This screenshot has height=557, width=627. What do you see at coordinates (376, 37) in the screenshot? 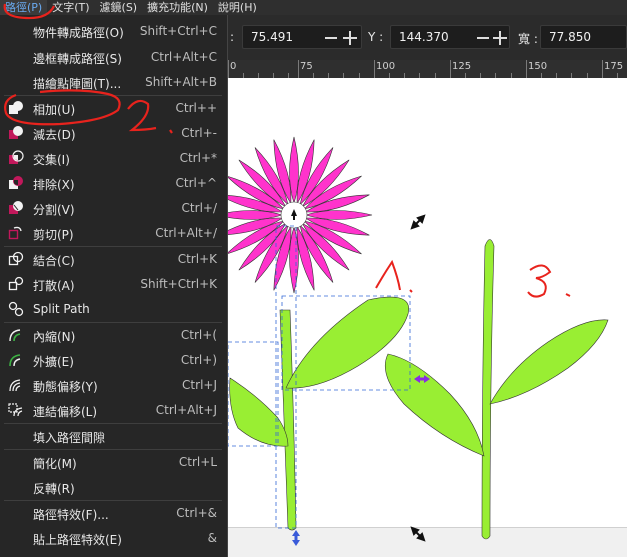
I see `y-label: Y :` at bounding box center [376, 37].